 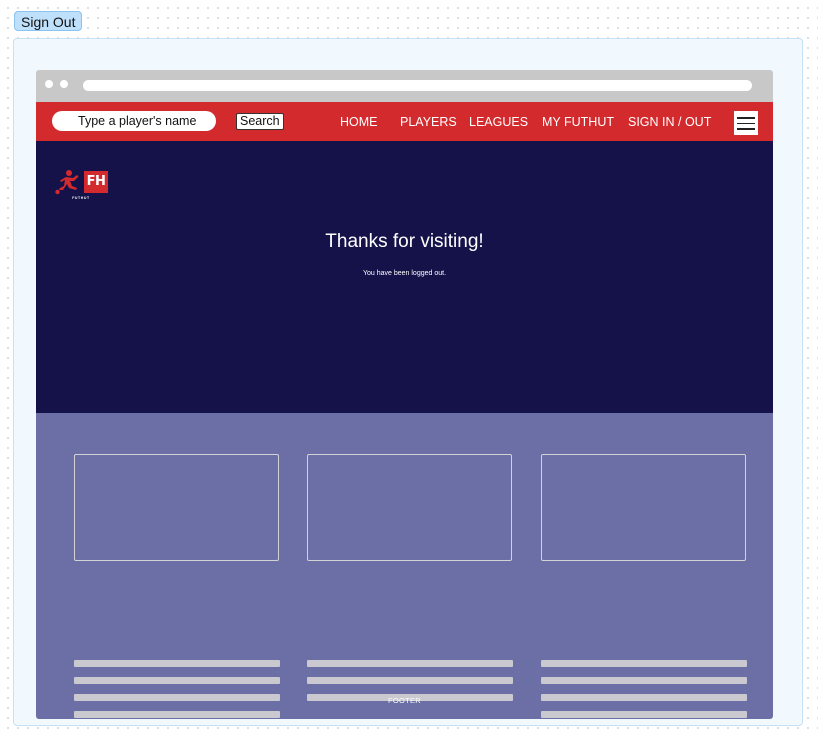 I want to click on frame-label: Sign Out, so click(x=48, y=21).